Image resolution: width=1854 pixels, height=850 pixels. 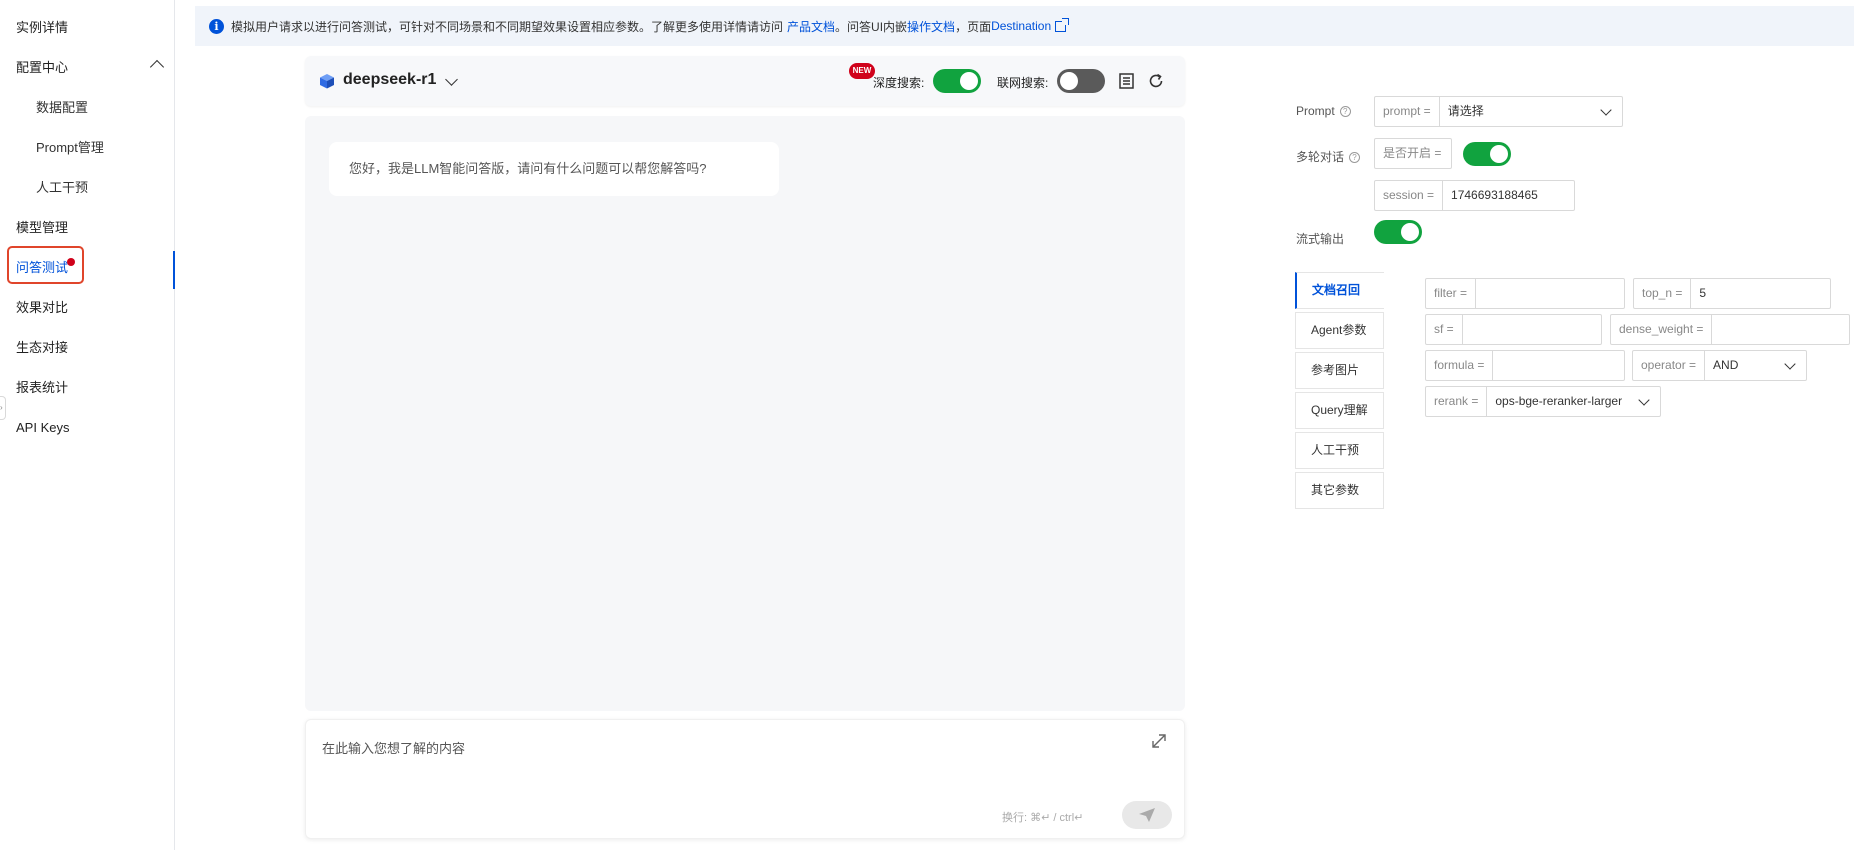 I want to click on sidebar-item-config-center: 配置中心, so click(x=87, y=68).